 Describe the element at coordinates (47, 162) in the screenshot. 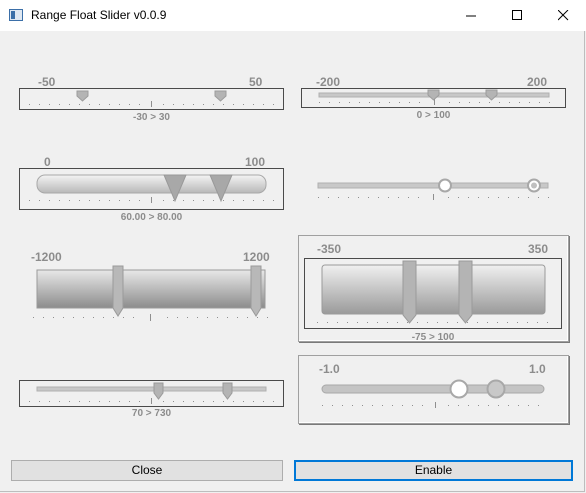

I see `slider3-min-label: 0` at that location.